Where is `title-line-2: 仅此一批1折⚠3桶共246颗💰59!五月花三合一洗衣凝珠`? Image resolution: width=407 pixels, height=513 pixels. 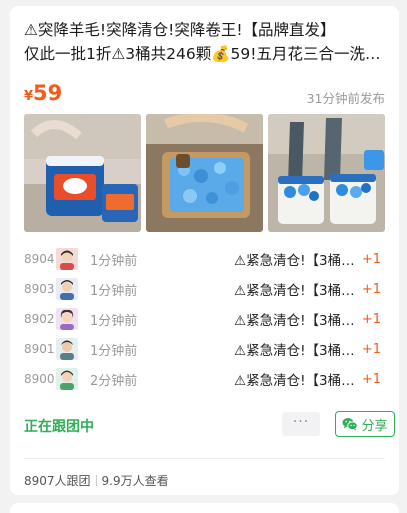
title-line-2: 仅此一批1折⚠3桶共246颗💰59!五月花三合一洗衣凝珠 is located at coordinates (205, 54).